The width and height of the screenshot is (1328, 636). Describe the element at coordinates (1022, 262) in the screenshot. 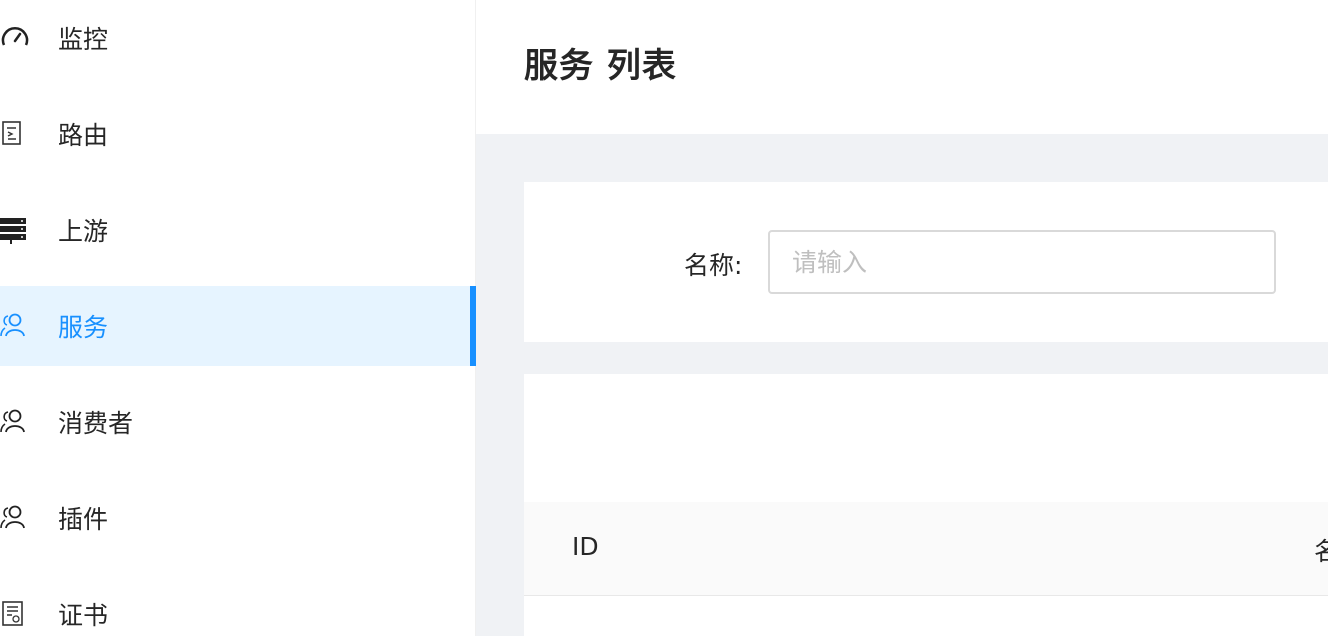

I see `name-search-input` at that location.